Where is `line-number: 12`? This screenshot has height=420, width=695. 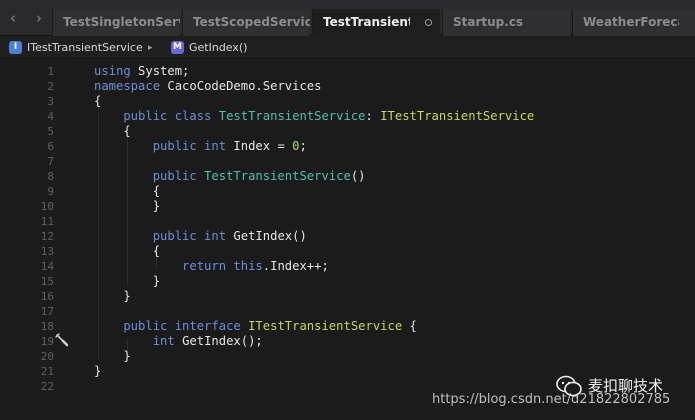
line-number: 12 is located at coordinates (47, 236).